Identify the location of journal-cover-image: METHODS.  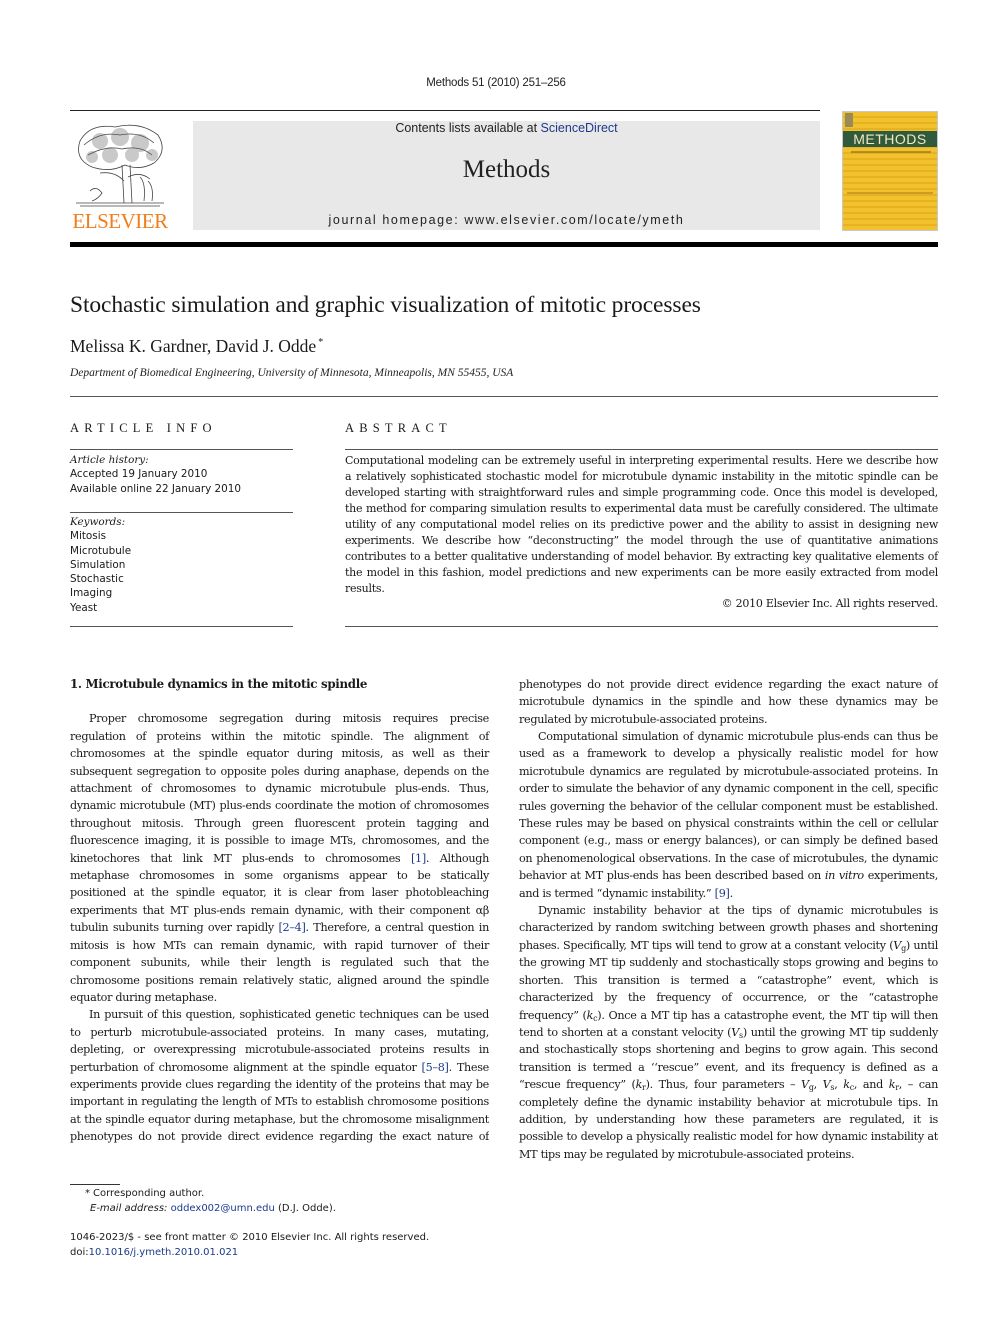
(890, 171).